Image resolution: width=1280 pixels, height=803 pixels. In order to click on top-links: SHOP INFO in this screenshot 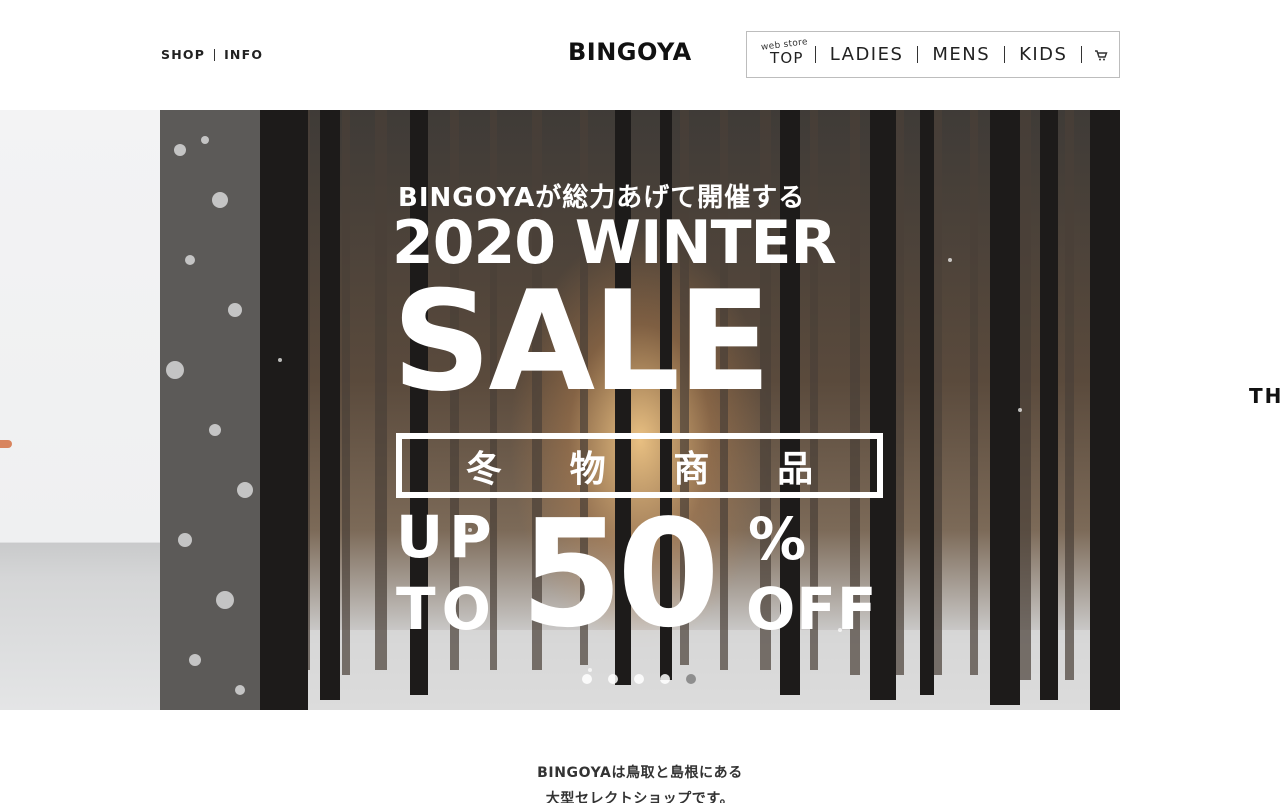, I will do `click(212, 54)`.